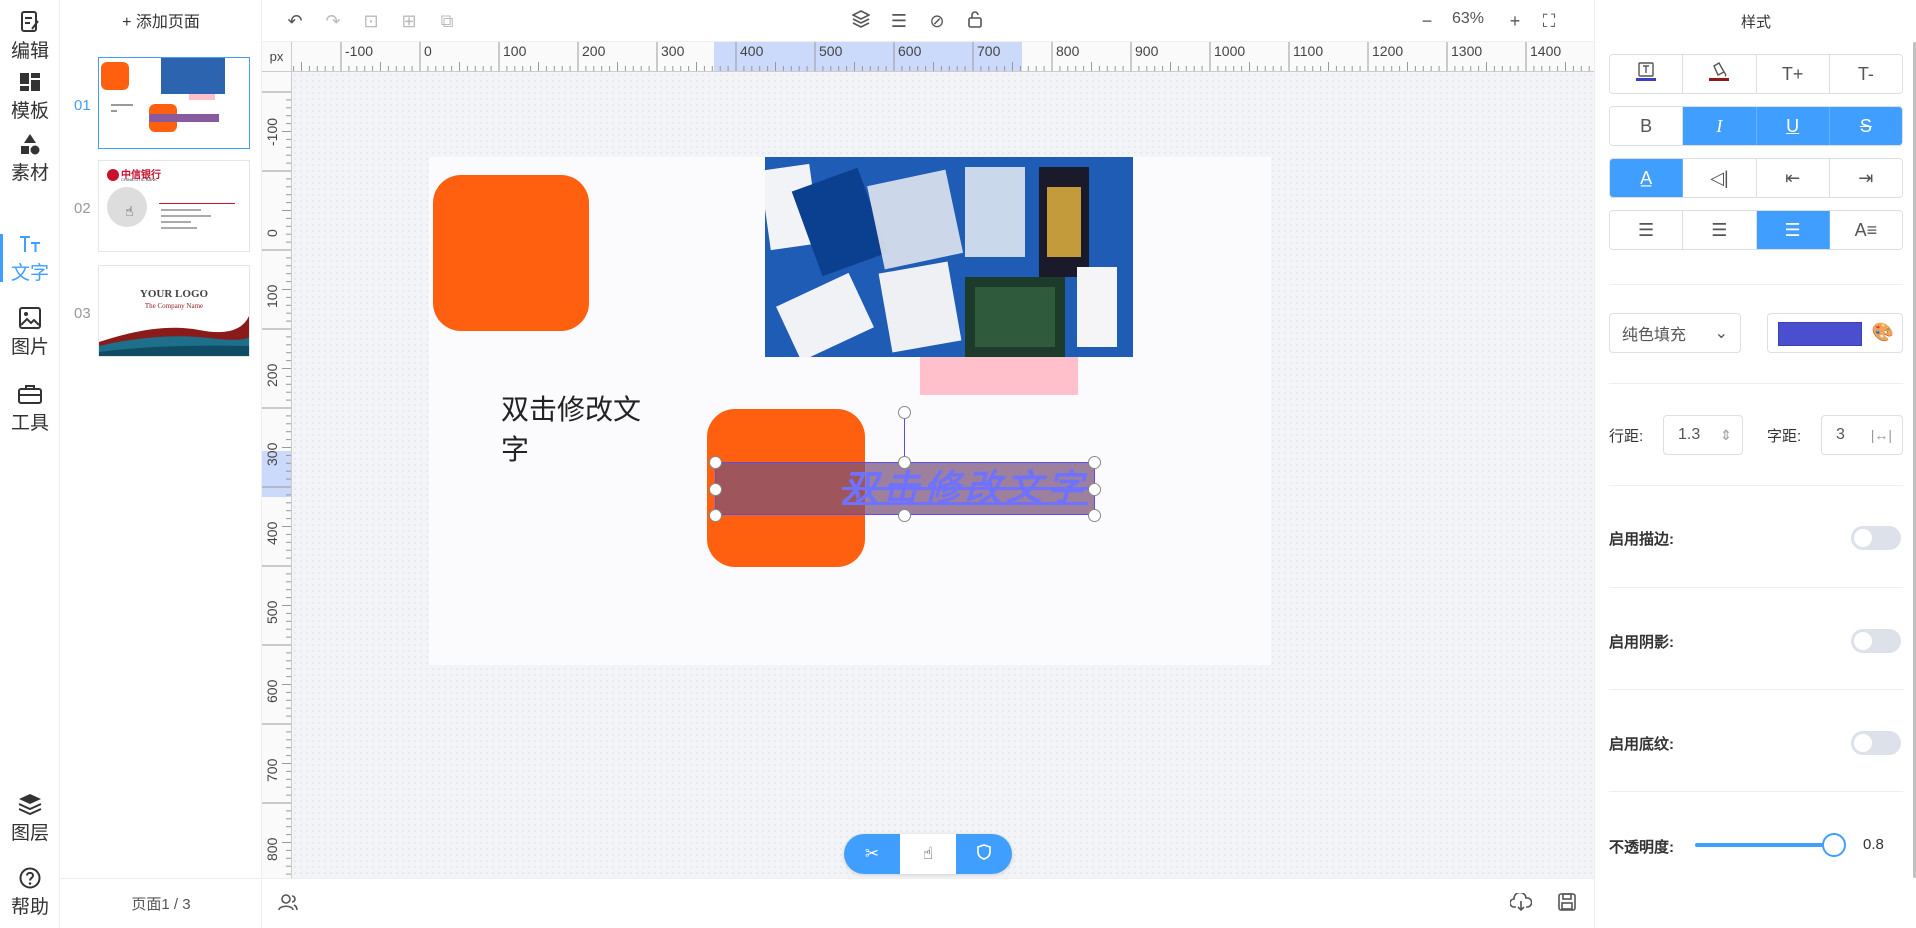  I want to click on ruler-label: 100, so click(272, 296).